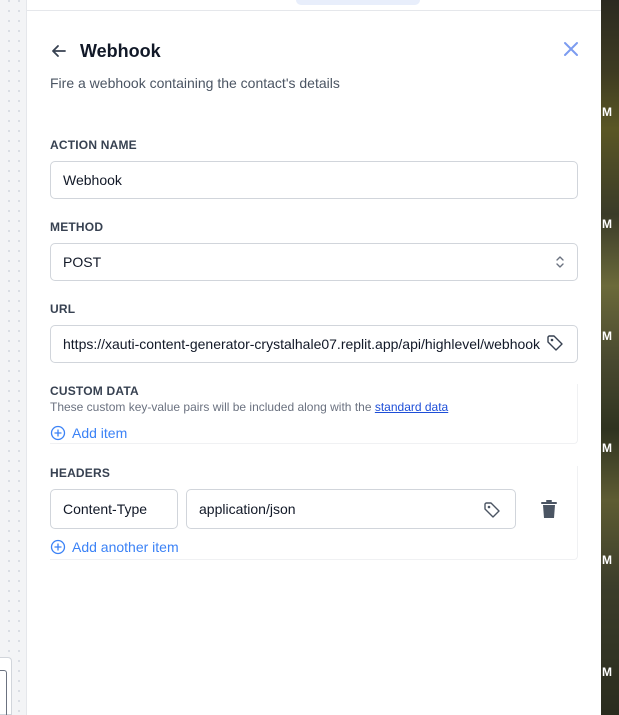  I want to click on action-name-label: ACTION NAME, so click(93, 145).